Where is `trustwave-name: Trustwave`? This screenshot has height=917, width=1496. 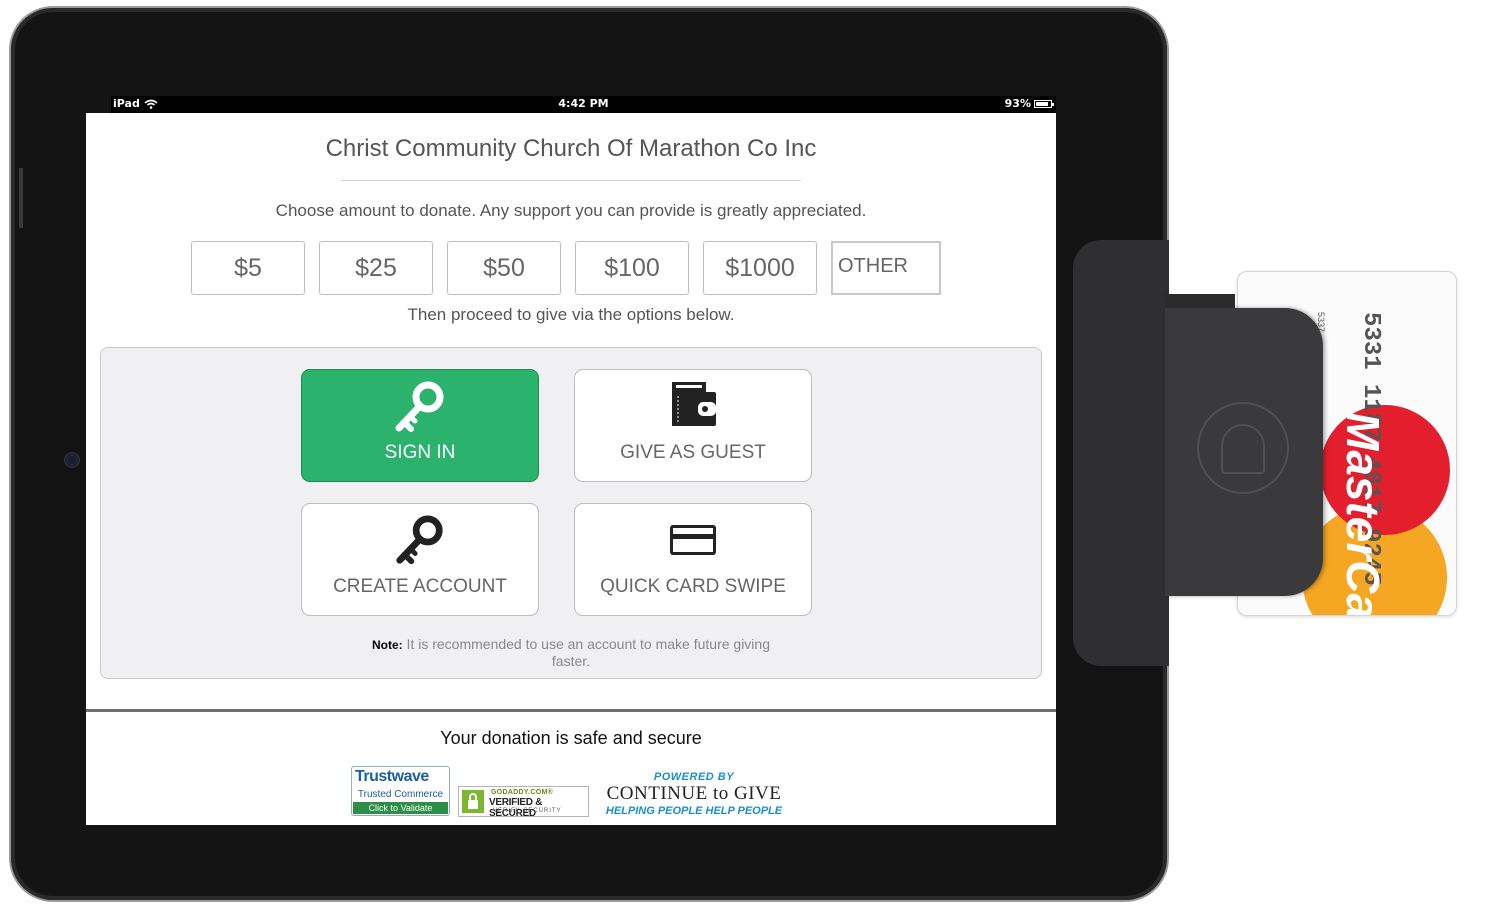
trustwave-name: Trustwave is located at coordinates (392, 776).